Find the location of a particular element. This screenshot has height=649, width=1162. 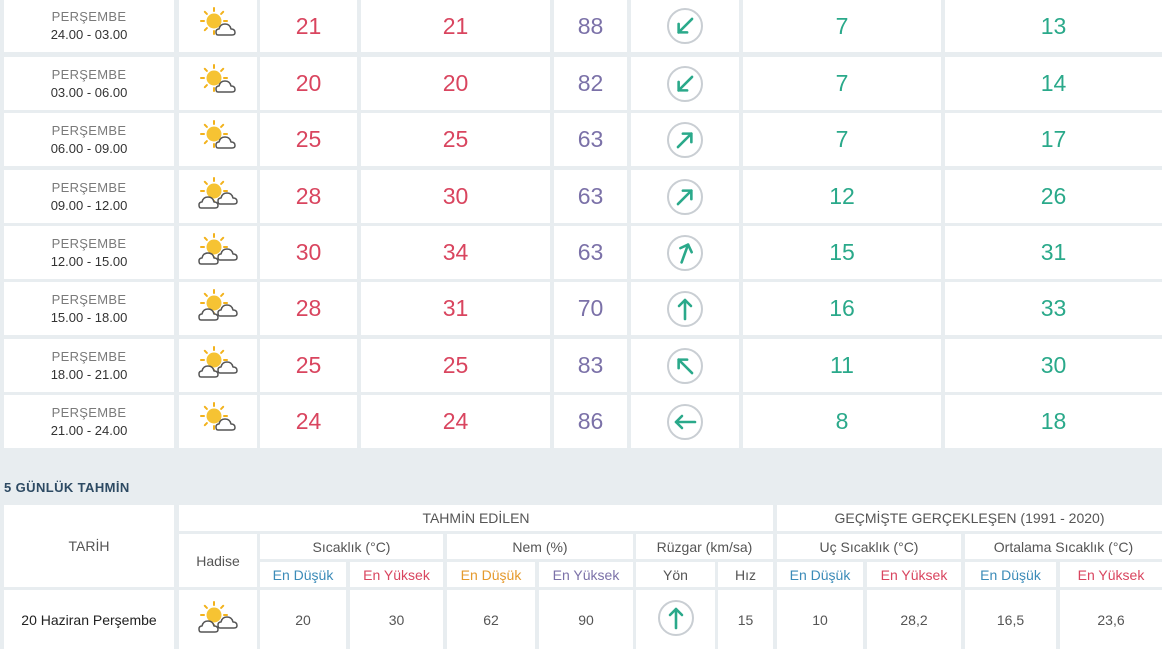

time-cell: PERŞEMBE 12.00 - 15.00 is located at coordinates (89, 252).